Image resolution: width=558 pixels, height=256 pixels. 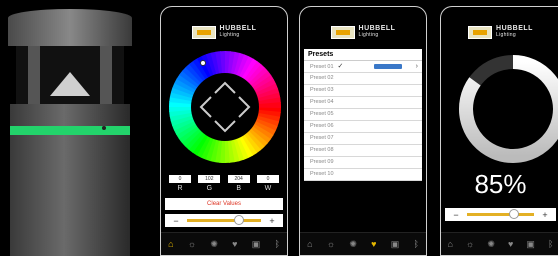 I want to click on rgbw-label: W, so click(x=268, y=188).